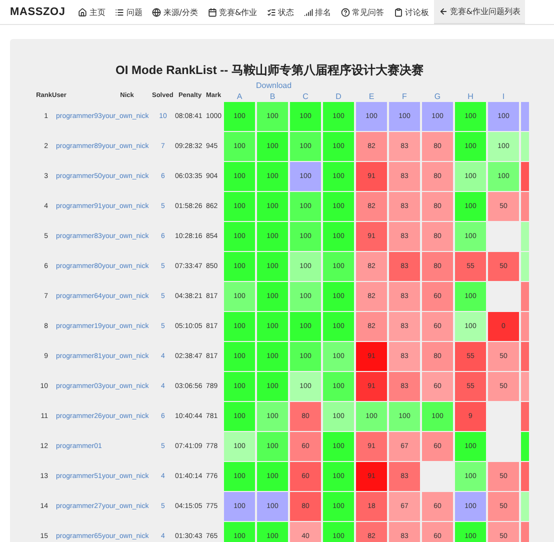 The image size is (554, 542). What do you see at coordinates (399, 12) in the screenshot?
I see `clipboard-icon` at bounding box center [399, 12].